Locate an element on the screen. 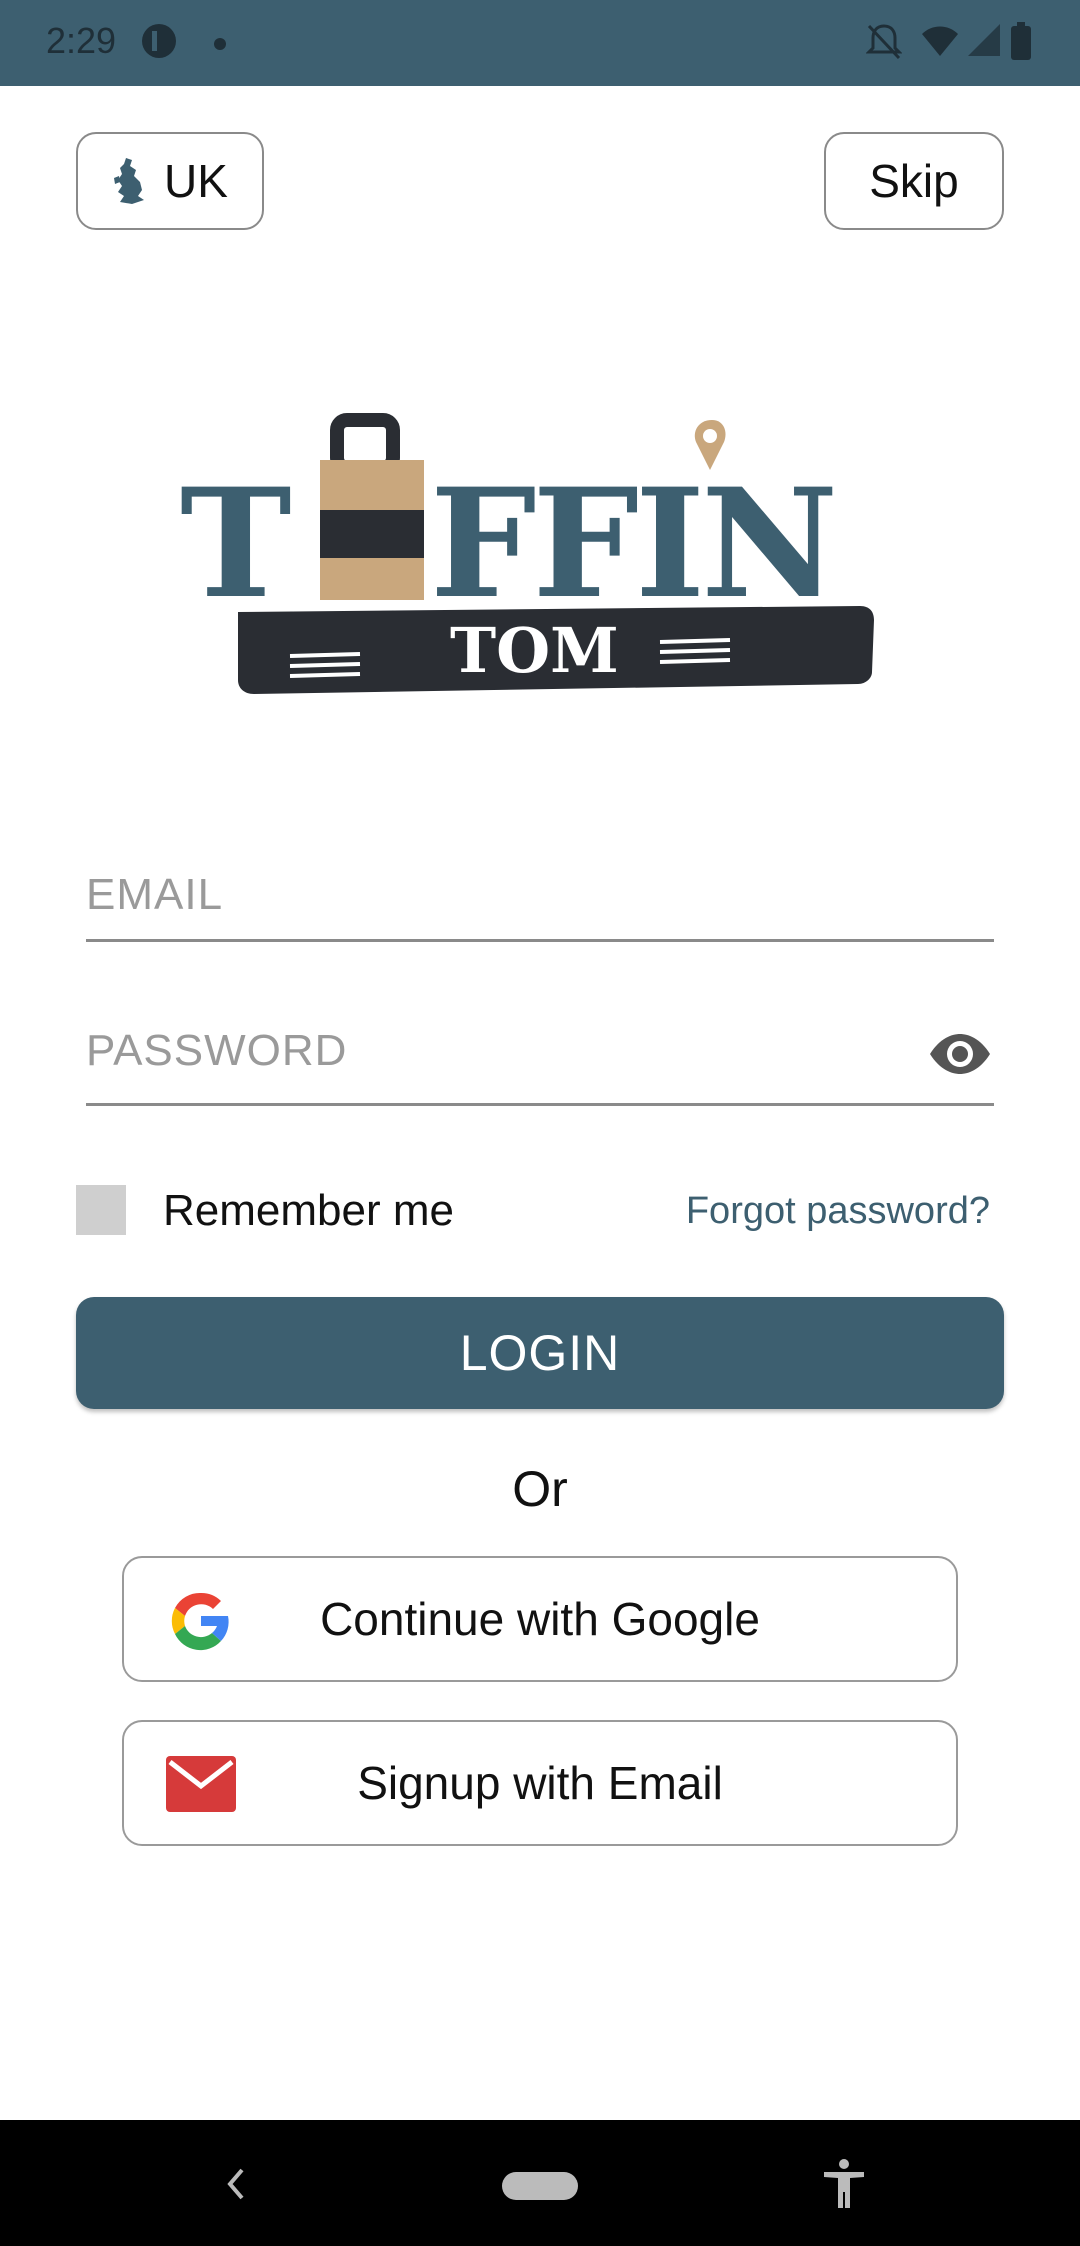 The image size is (1080, 2246). back-icon is located at coordinates (235, 2186).